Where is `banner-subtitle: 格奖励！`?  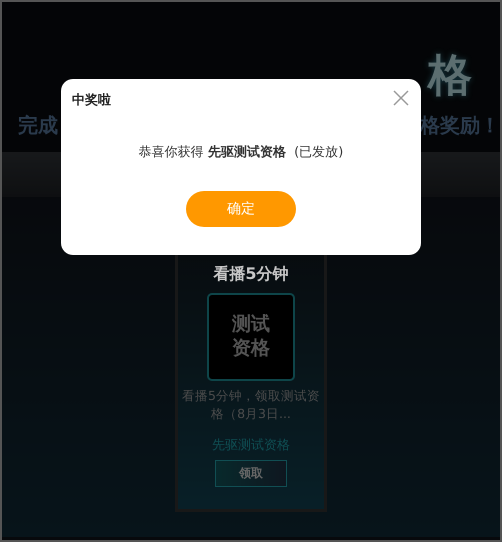
banner-subtitle: 格奖励！ is located at coordinates (460, 125).